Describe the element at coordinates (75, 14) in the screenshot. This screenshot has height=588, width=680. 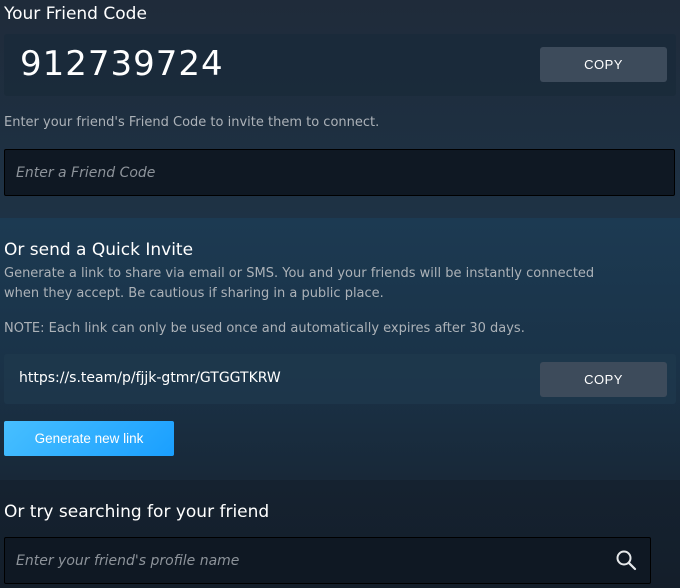
I see `friend-code-title: Your Friend Code` at that location.